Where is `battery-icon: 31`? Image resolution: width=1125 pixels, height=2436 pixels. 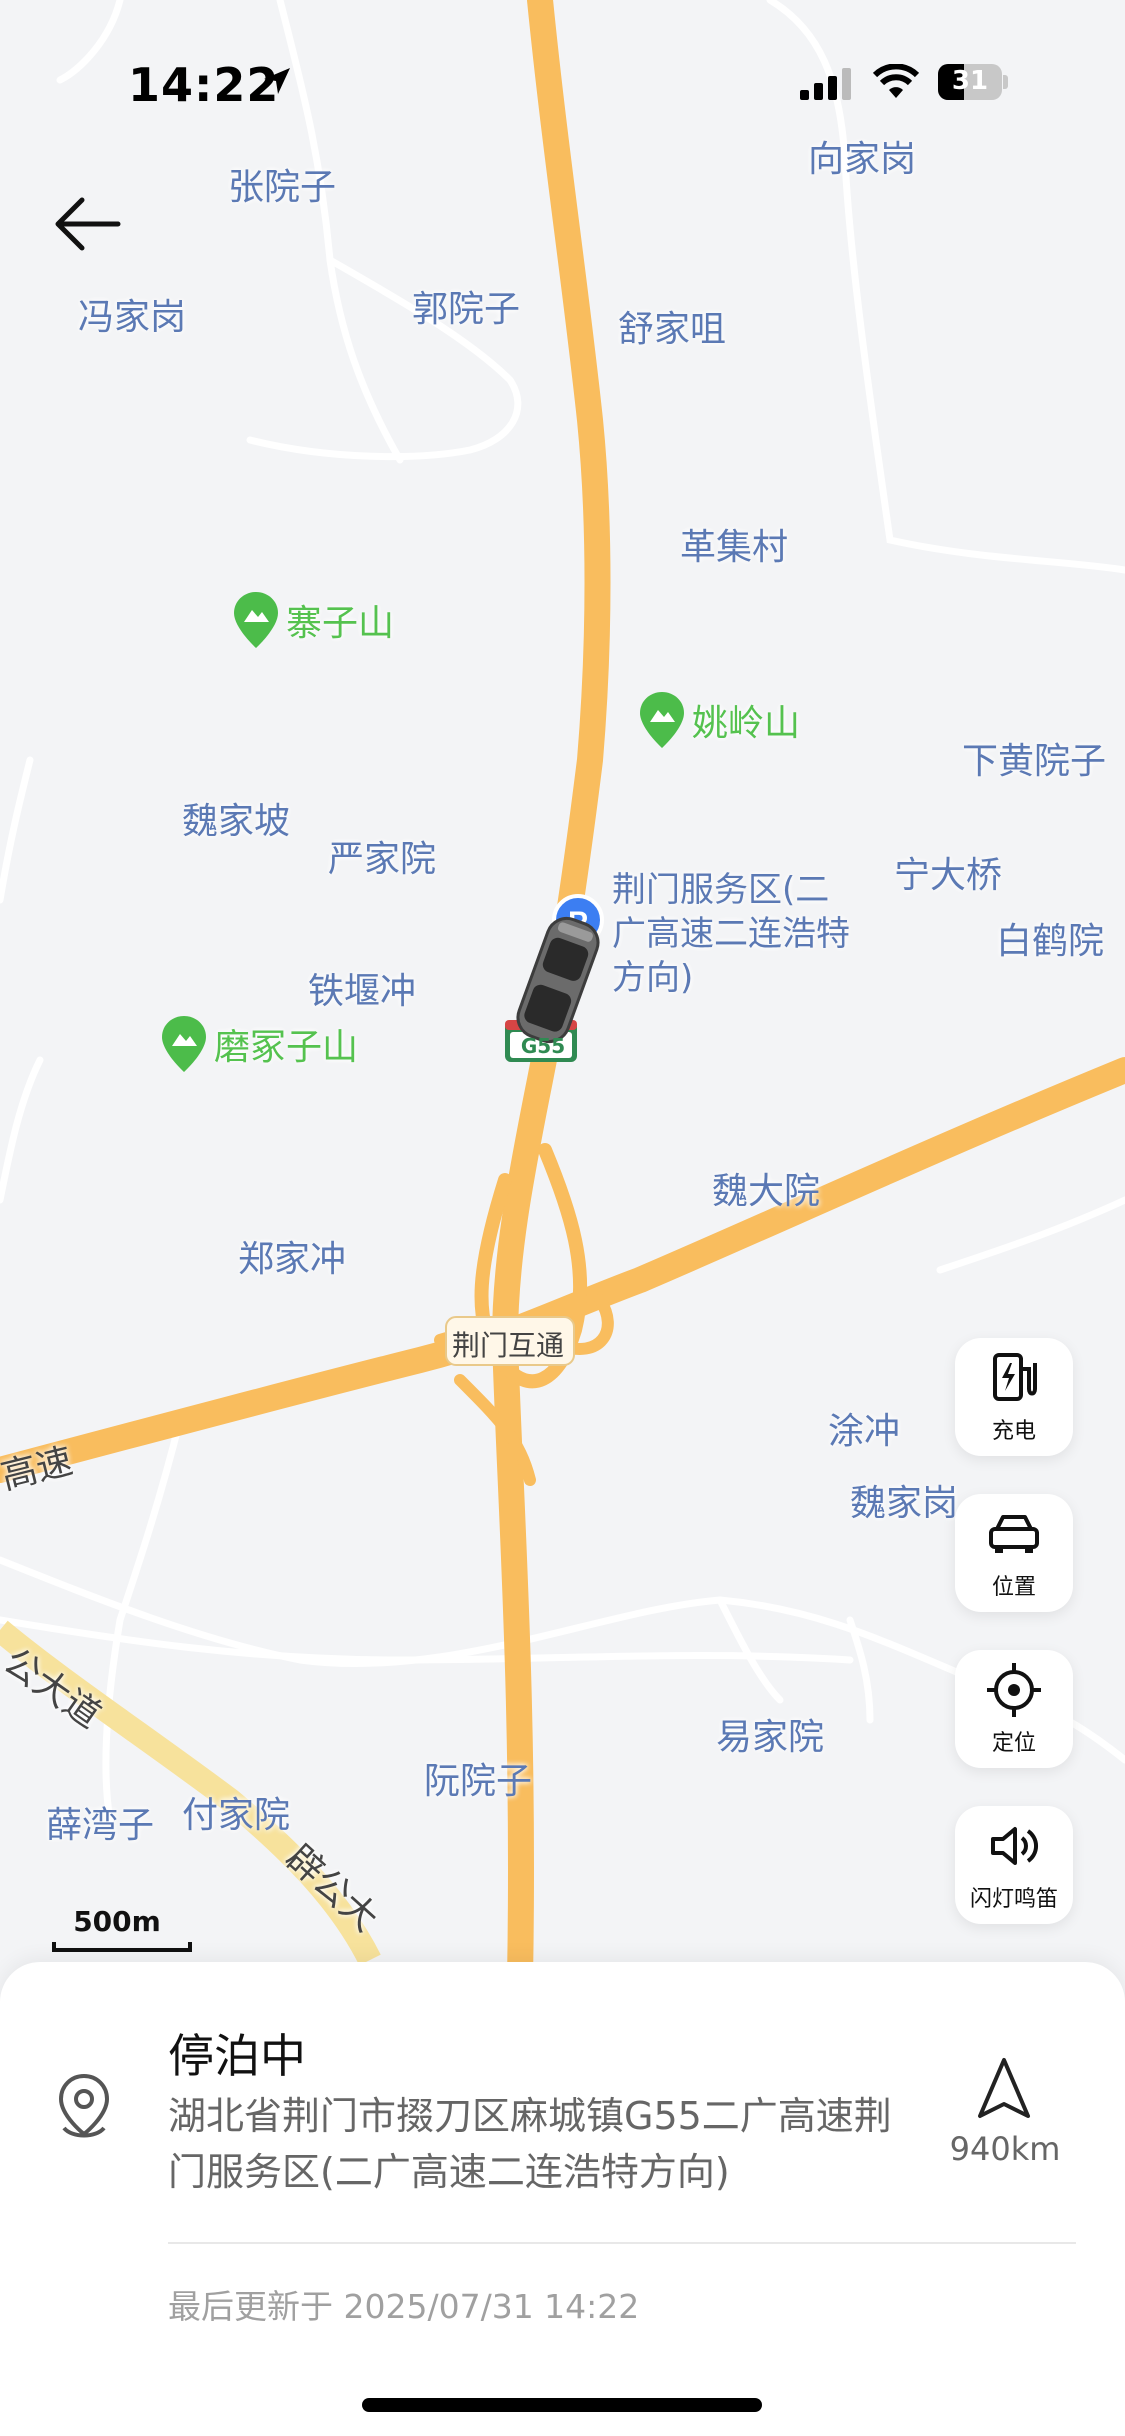
battery-icon: 31 is located at coordinates (973, 82).